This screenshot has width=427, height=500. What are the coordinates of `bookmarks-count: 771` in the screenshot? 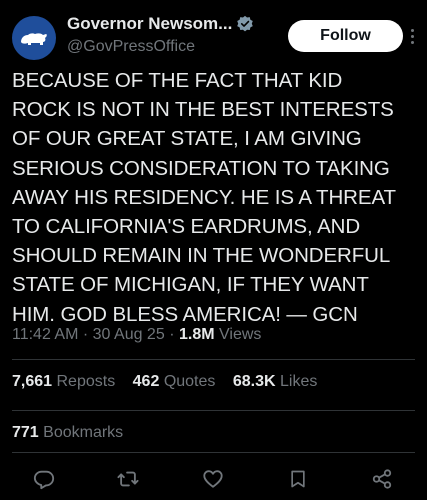 It's located at (25, 432).